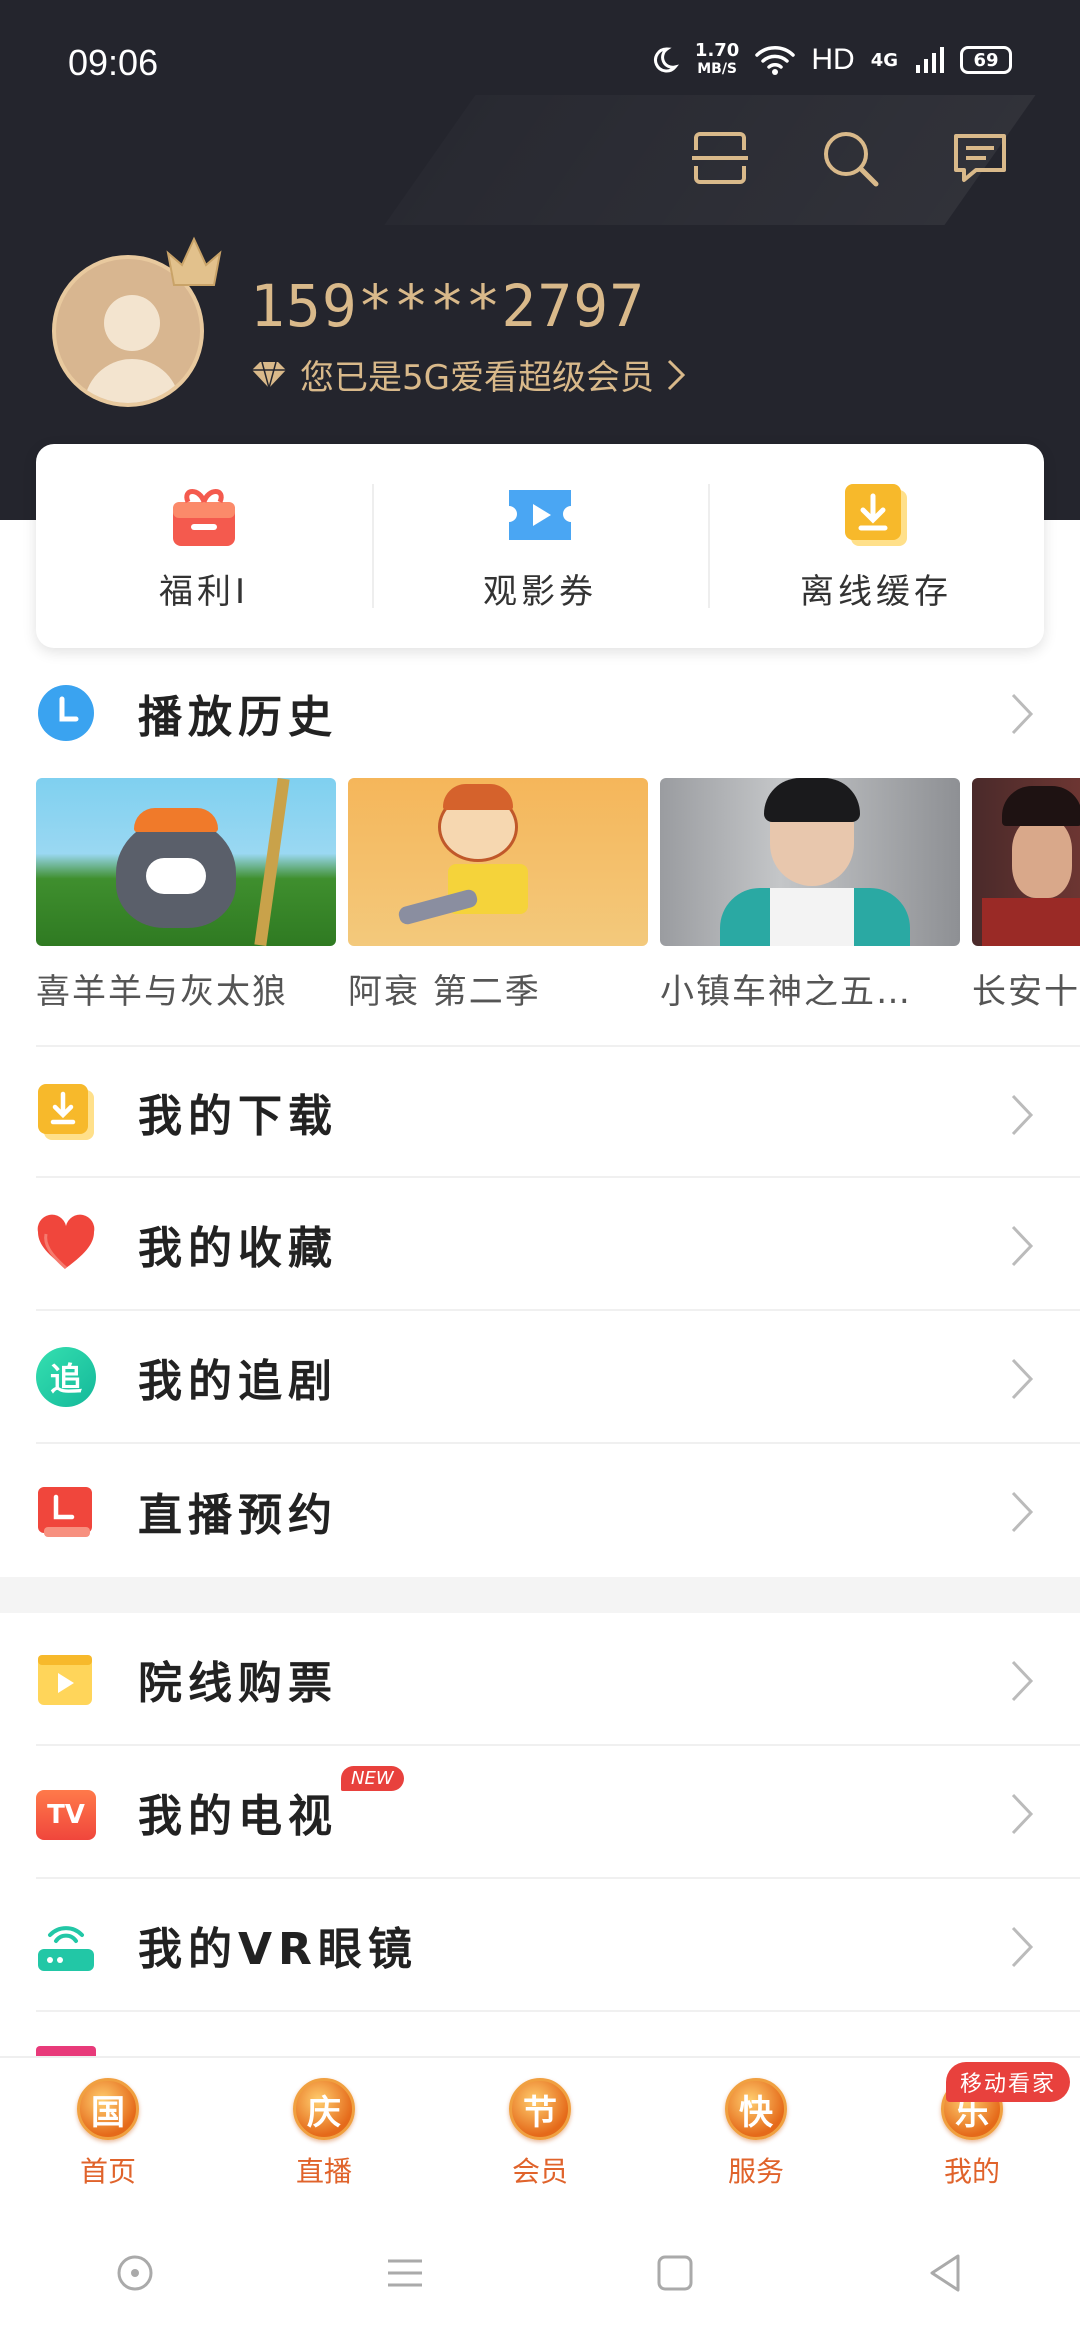  Describe the element at coordinates (444, 990) in the screenshot. I see `history-caption: 阿衰 第二季` at that location.